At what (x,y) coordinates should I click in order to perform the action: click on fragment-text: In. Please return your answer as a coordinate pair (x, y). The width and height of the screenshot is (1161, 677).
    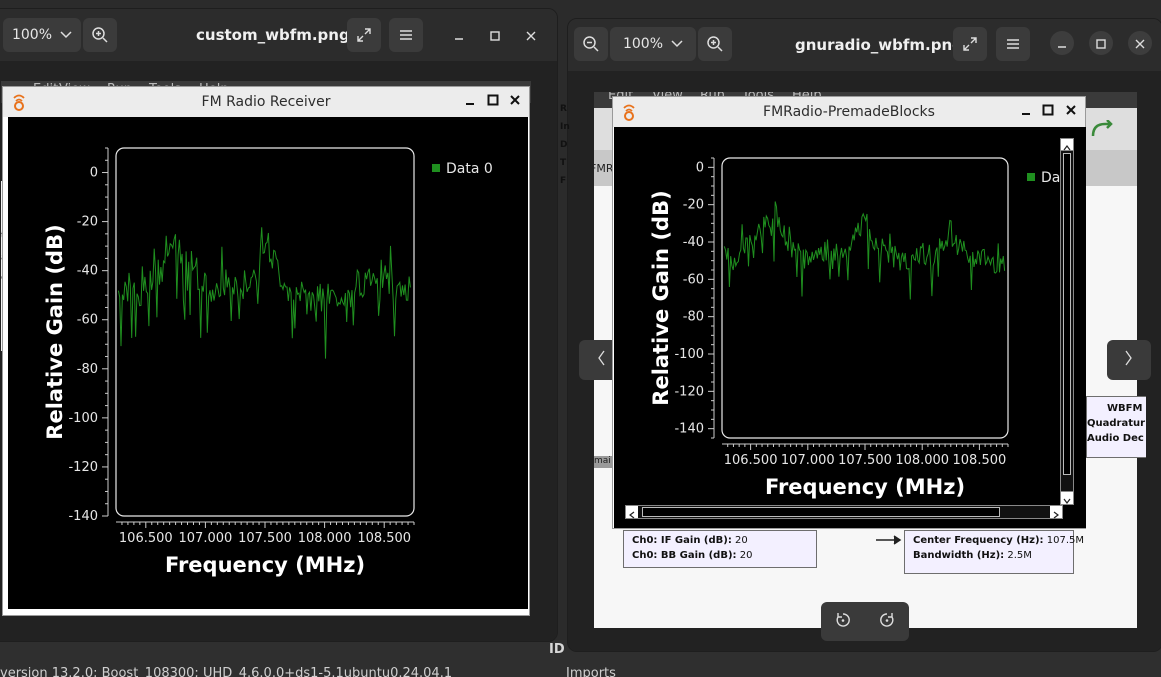
    Looking at the image, I should click on (565, 127).